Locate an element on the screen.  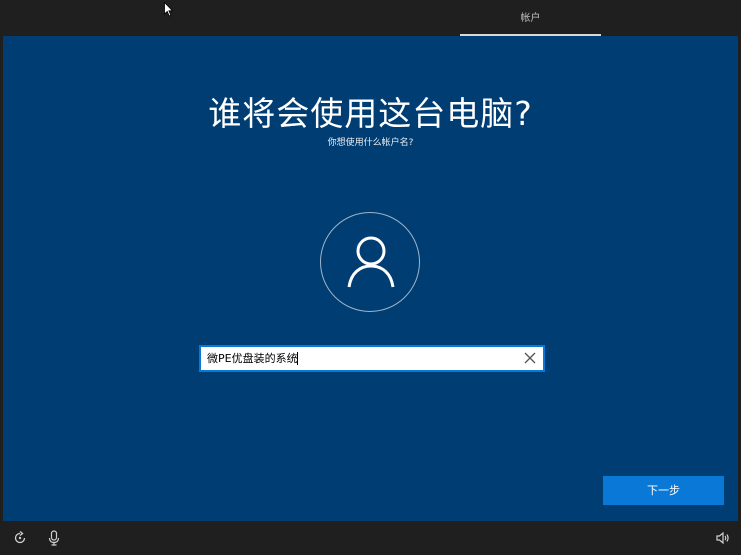
microphone-icon is located at coordinates (54, 538).